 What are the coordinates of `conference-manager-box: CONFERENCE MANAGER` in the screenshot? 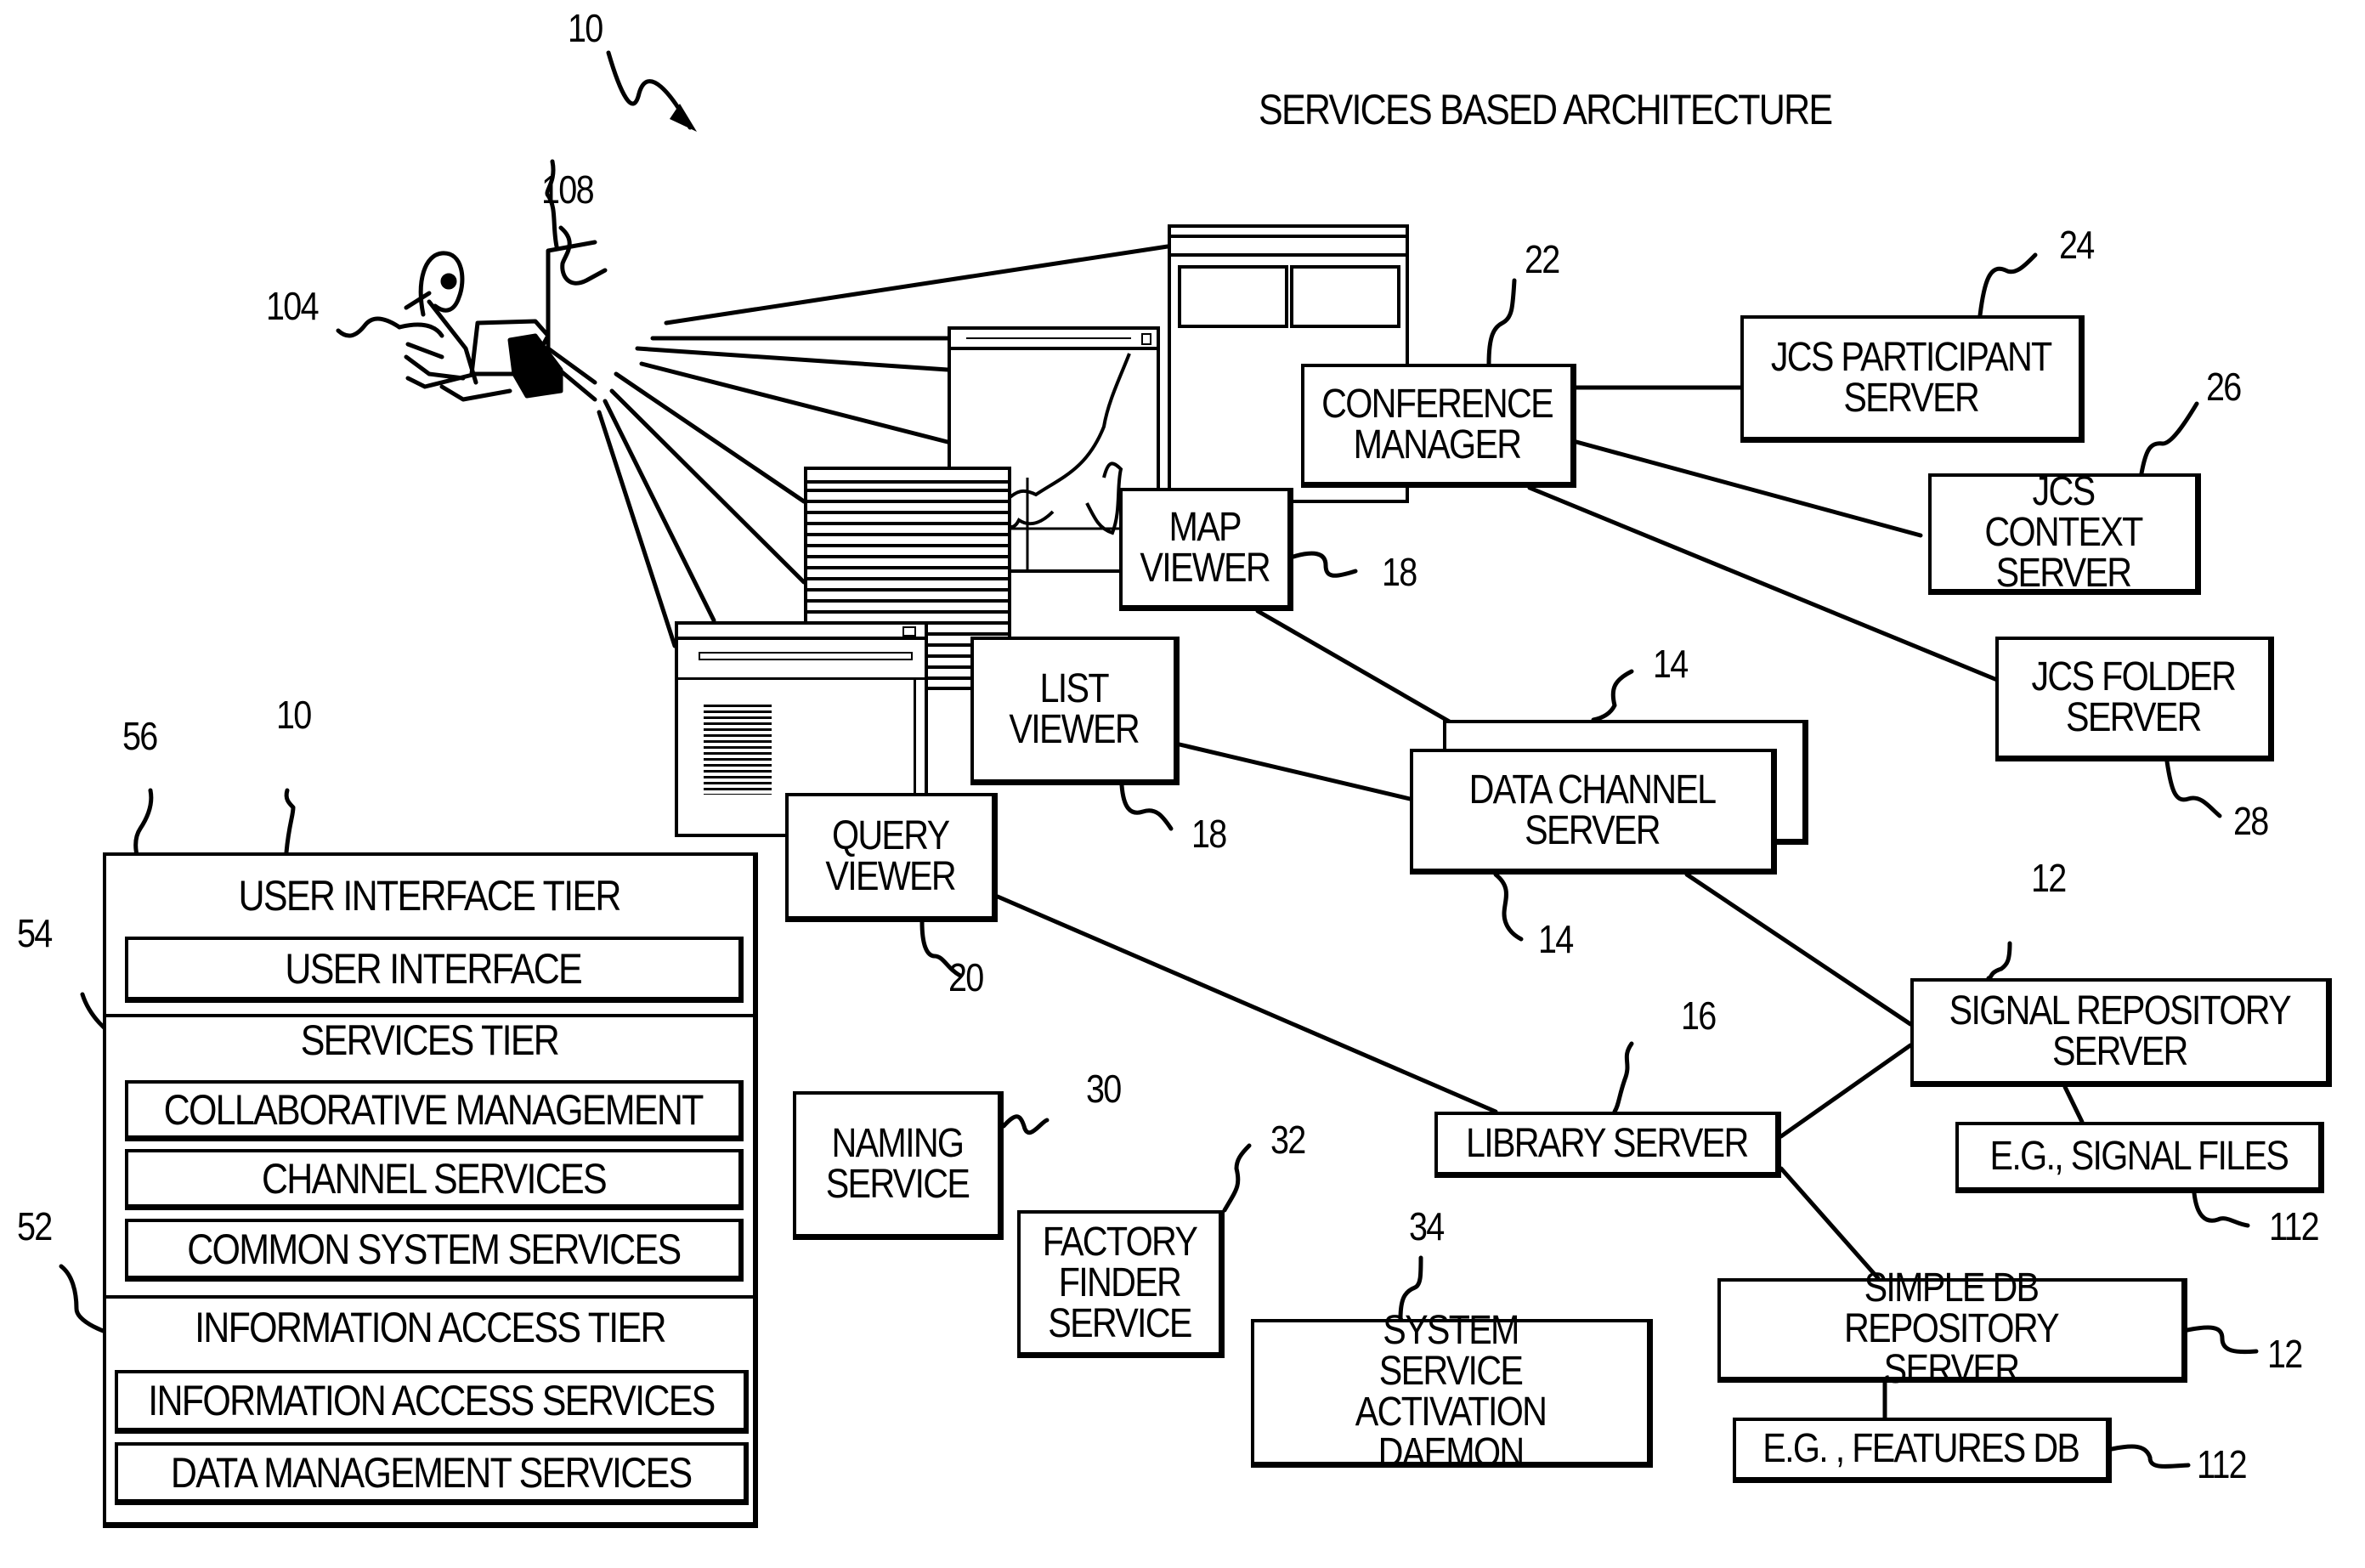 It's located at (1438, 426).